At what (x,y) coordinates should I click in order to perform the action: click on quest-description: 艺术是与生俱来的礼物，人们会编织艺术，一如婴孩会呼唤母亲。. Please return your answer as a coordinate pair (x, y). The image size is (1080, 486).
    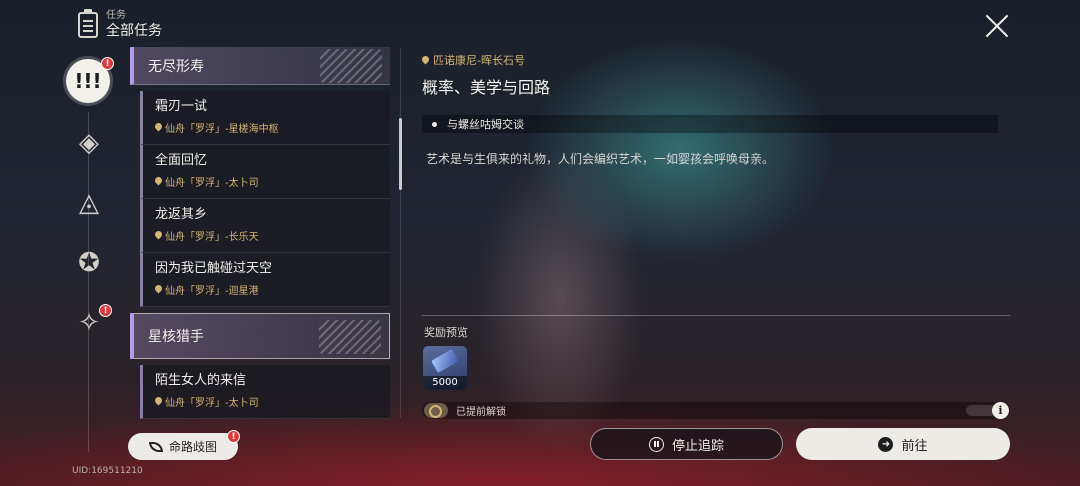
    Looking at the image, I should click on (600, 159).